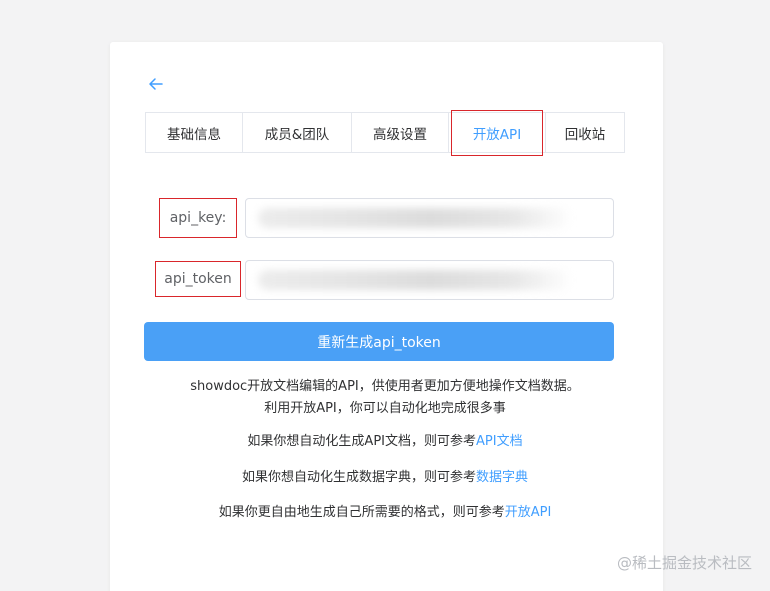  What do you see at coordinates (193, 132) in the screenshot?
I see `tab-basic-info: 基础信息` at bounding box center [193, 132].